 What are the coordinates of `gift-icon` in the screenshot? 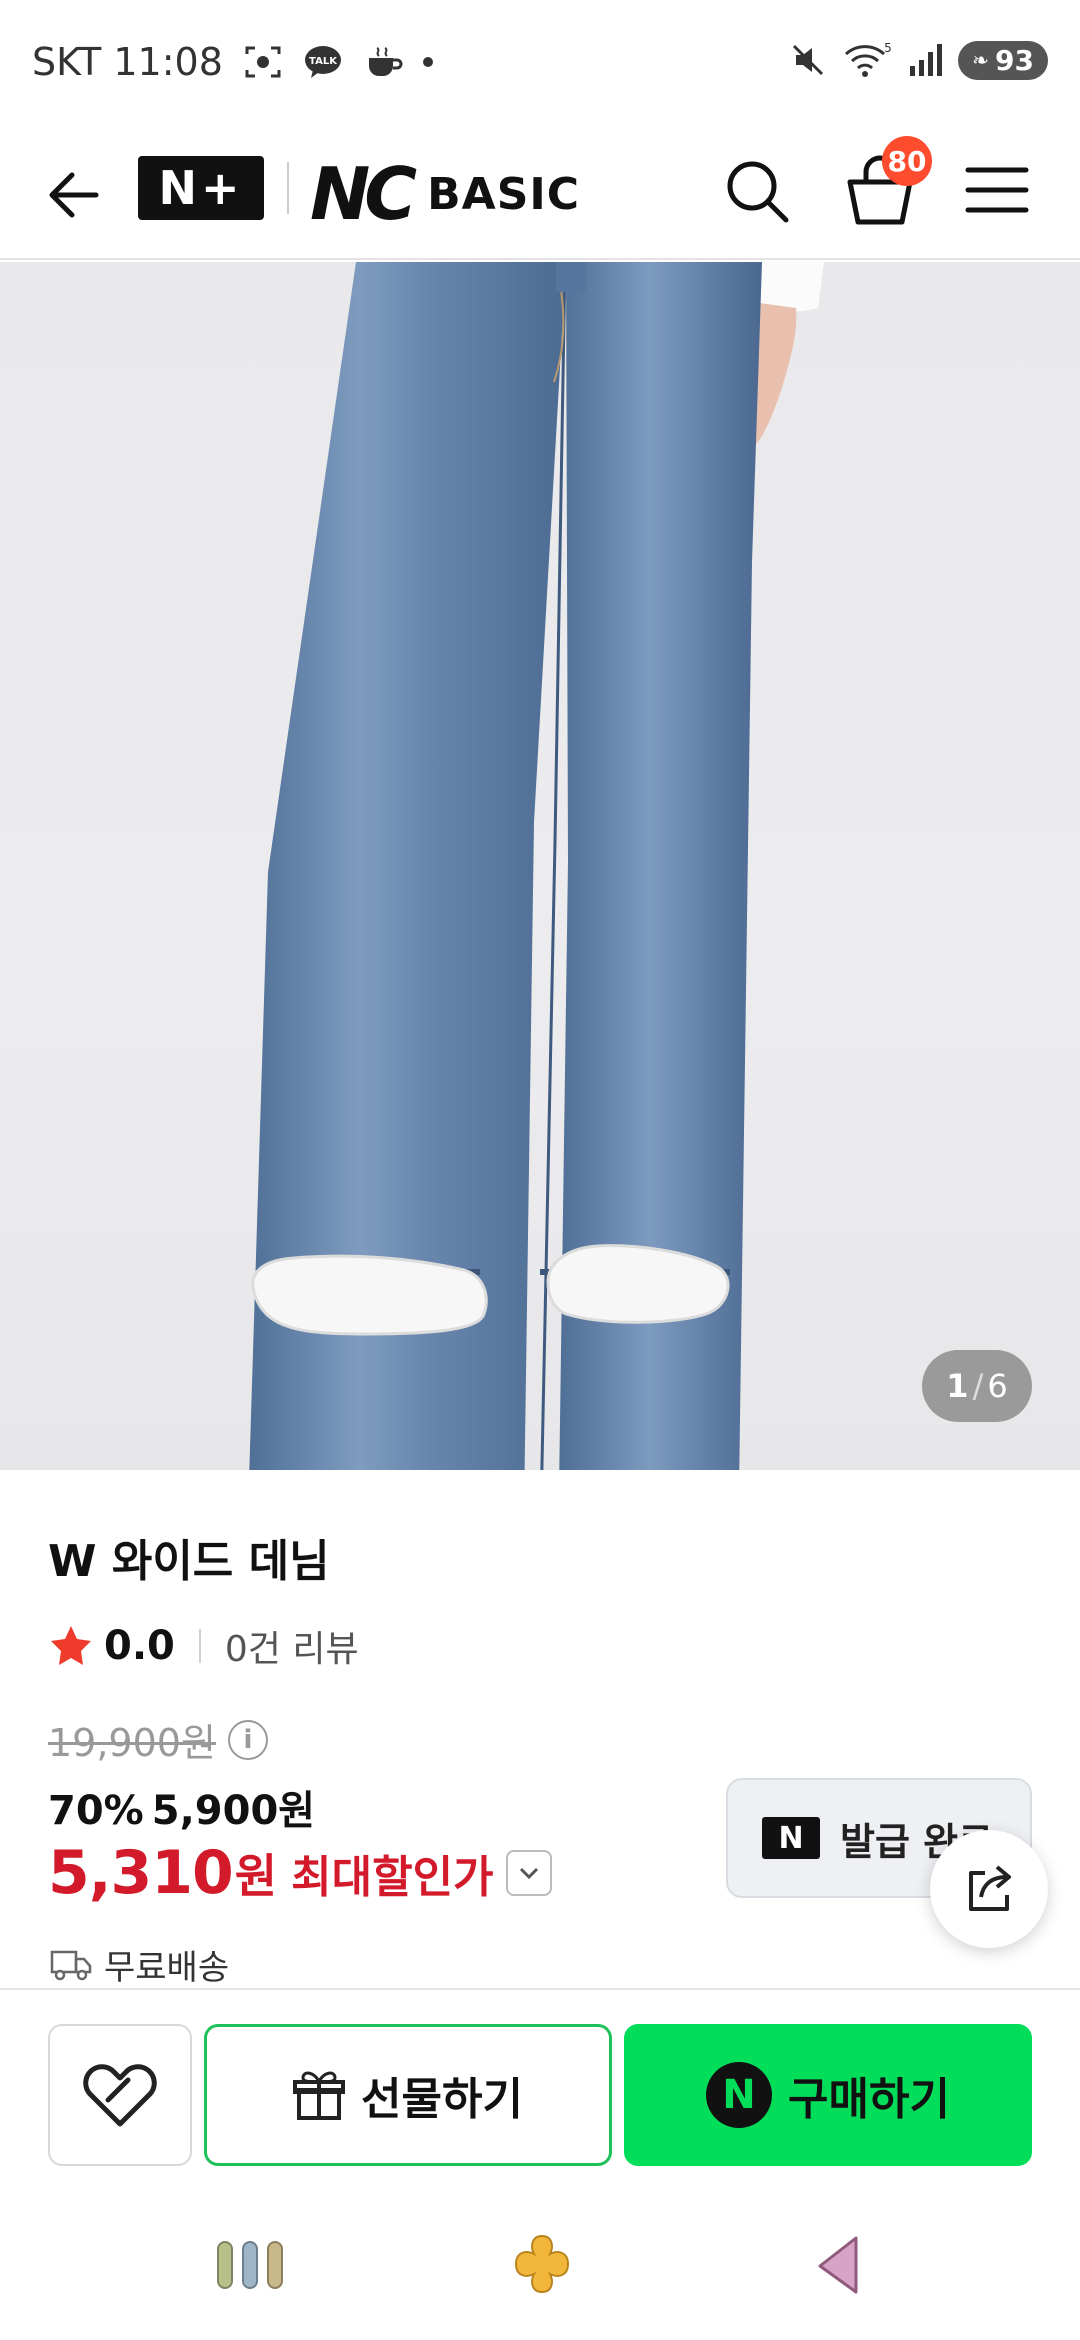 It's located at (319, 2095).